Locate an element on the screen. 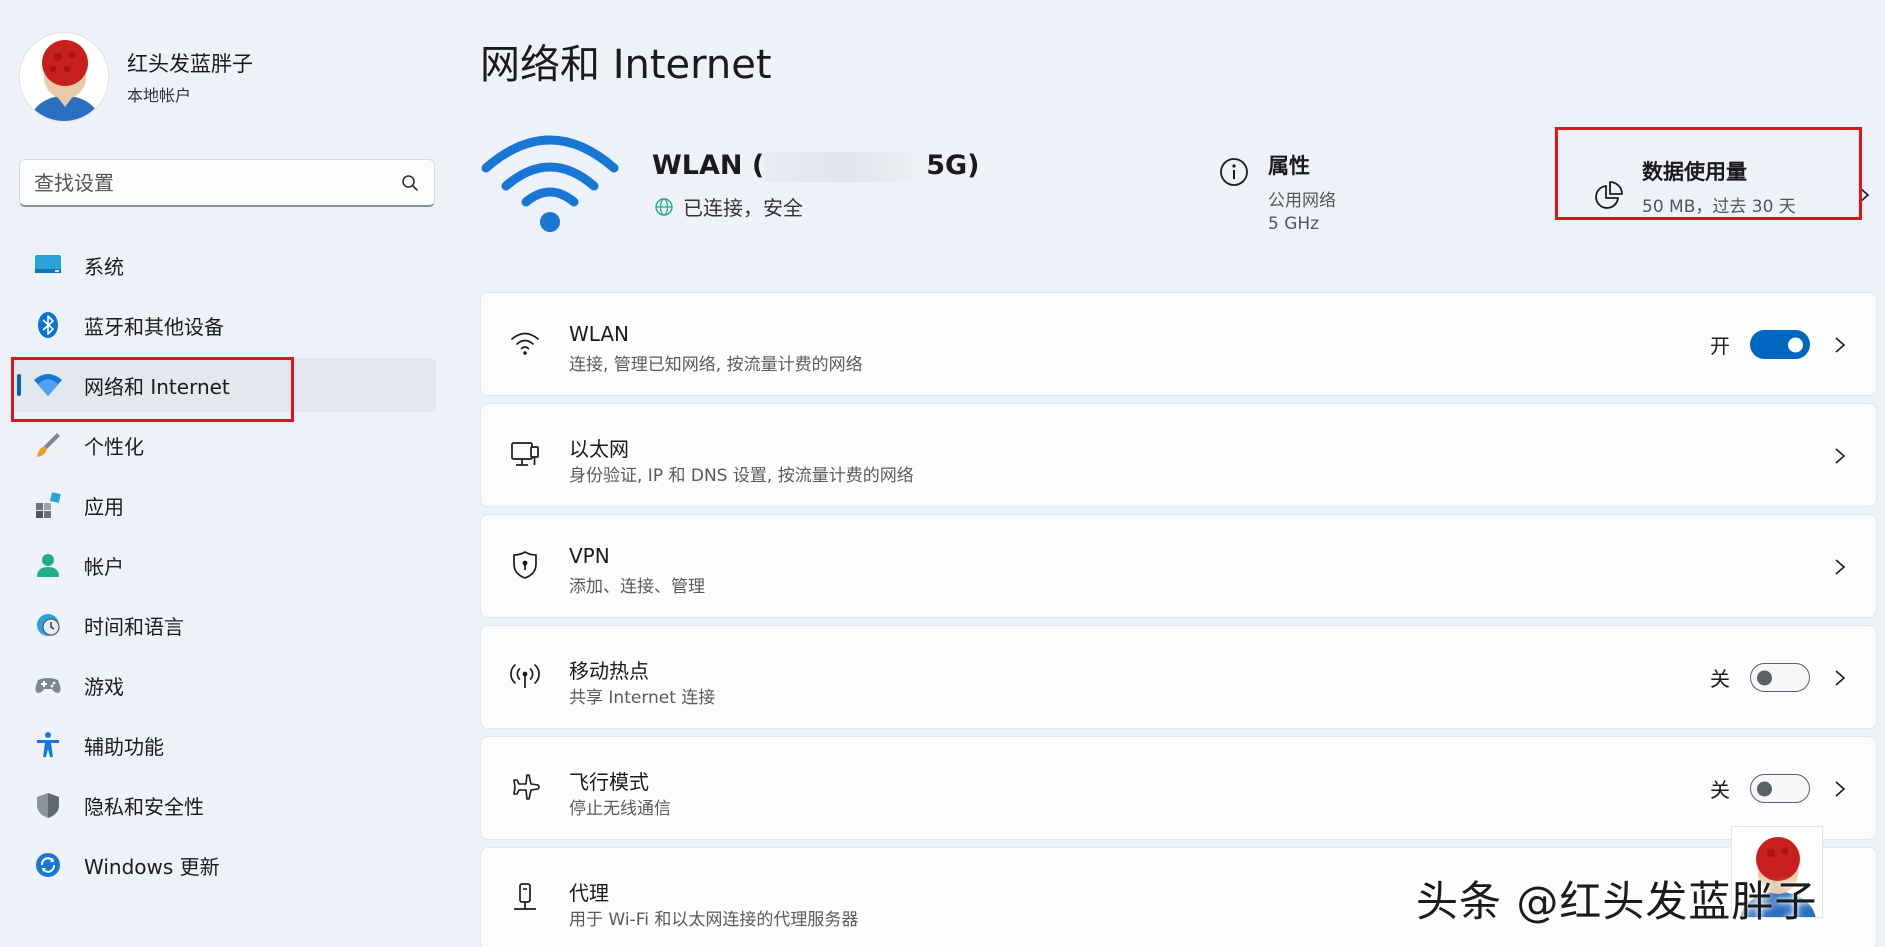  search-icon is located at coordinates (410, 183).